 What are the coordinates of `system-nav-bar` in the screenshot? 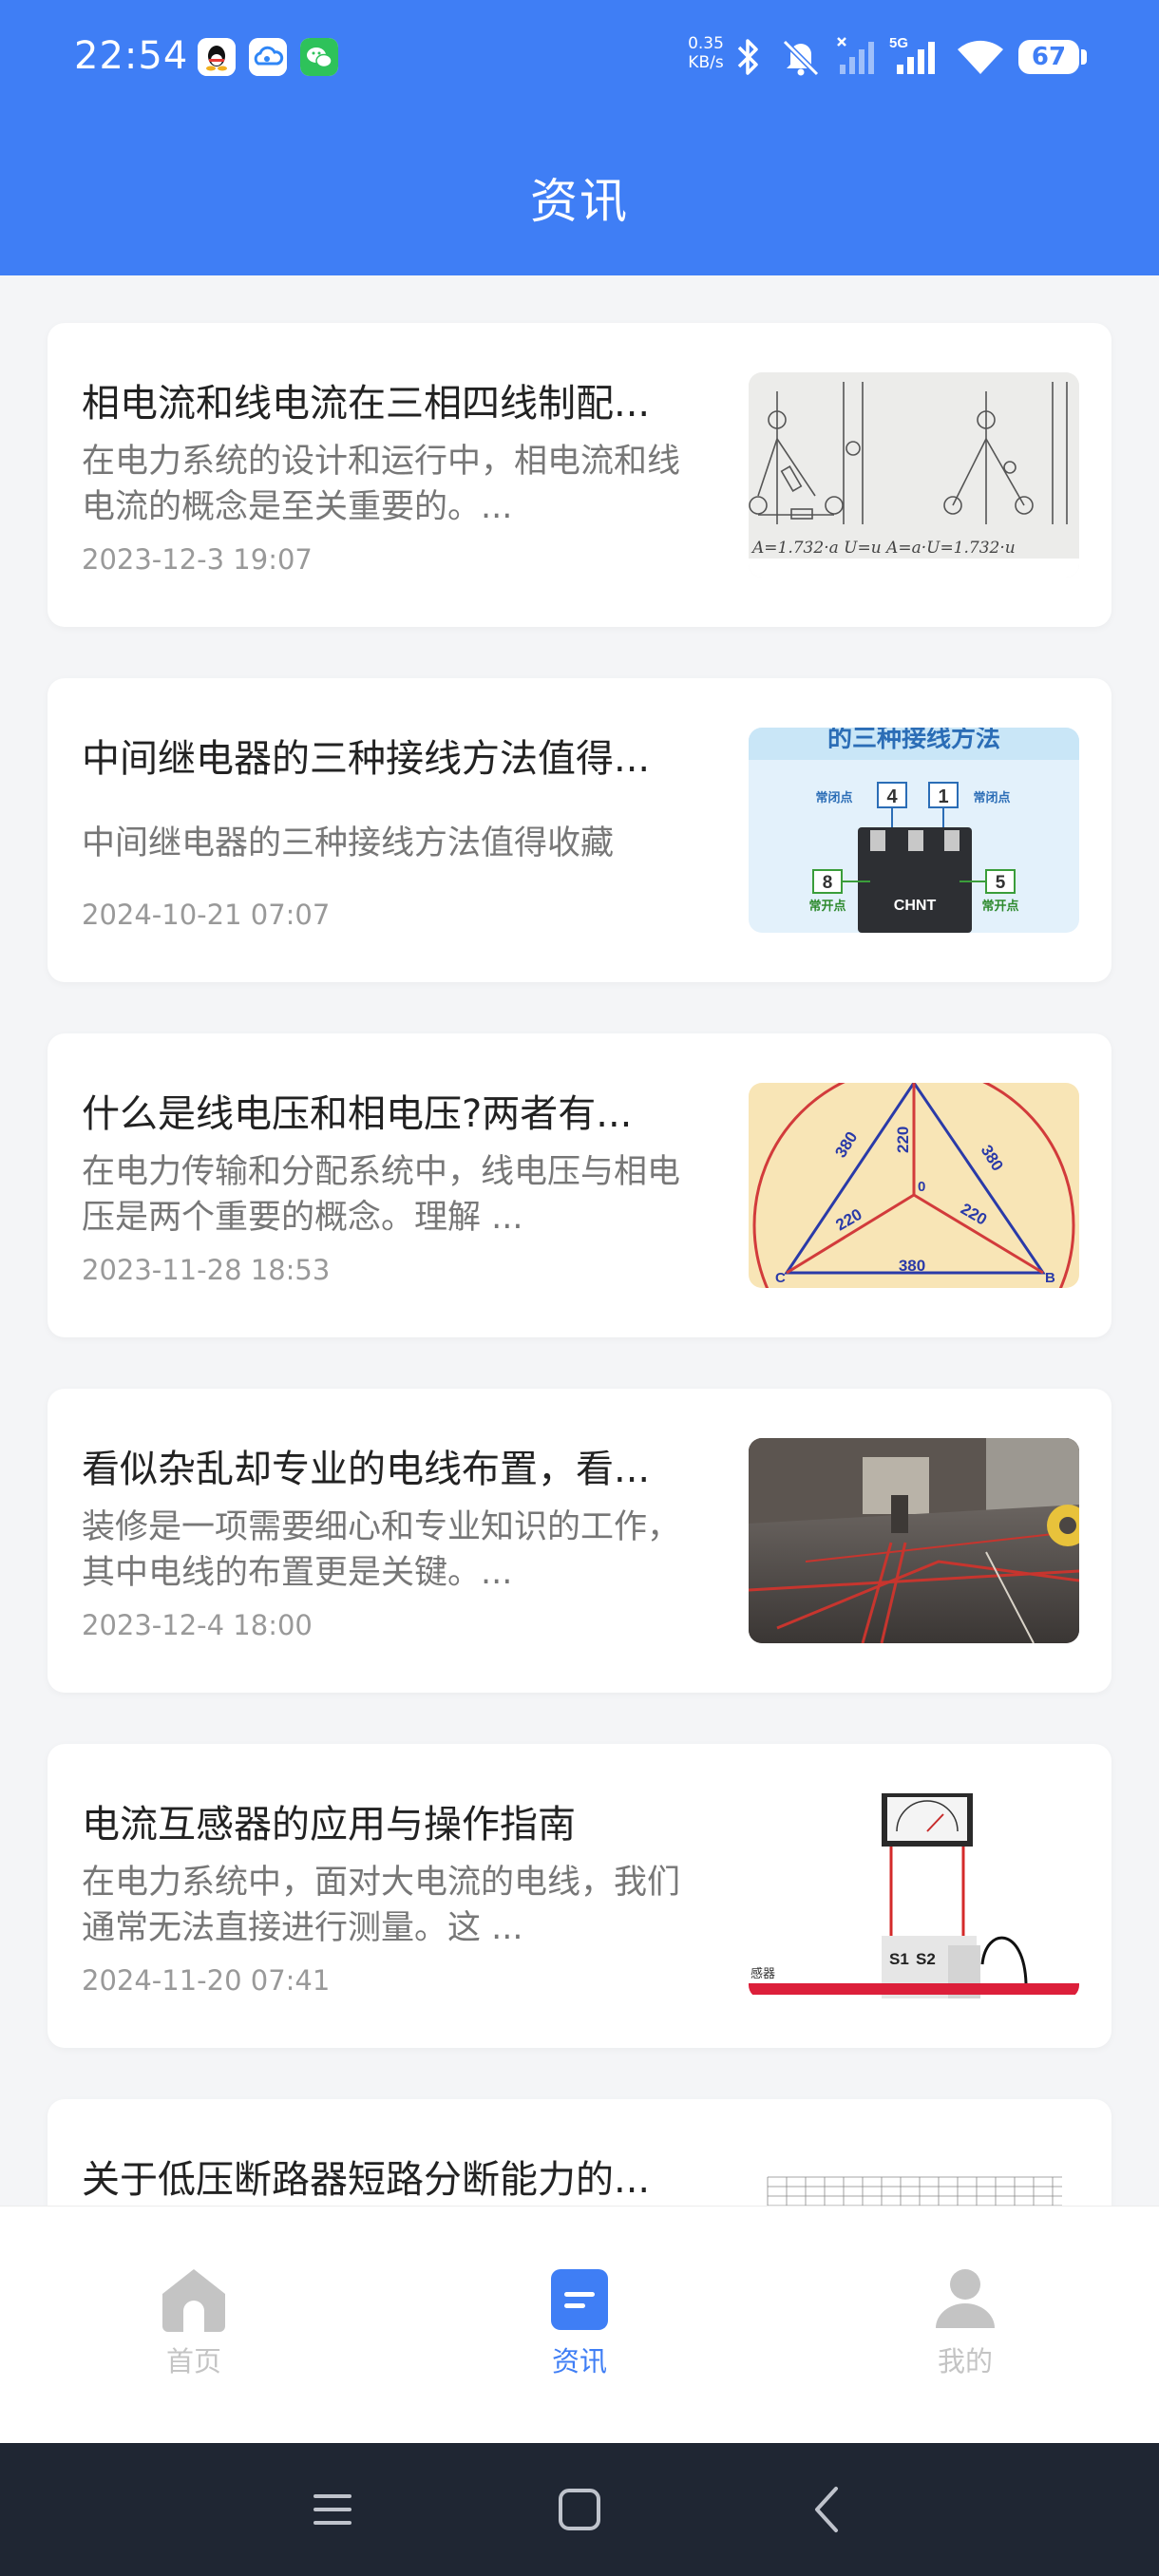 It's located at (579, 2509).